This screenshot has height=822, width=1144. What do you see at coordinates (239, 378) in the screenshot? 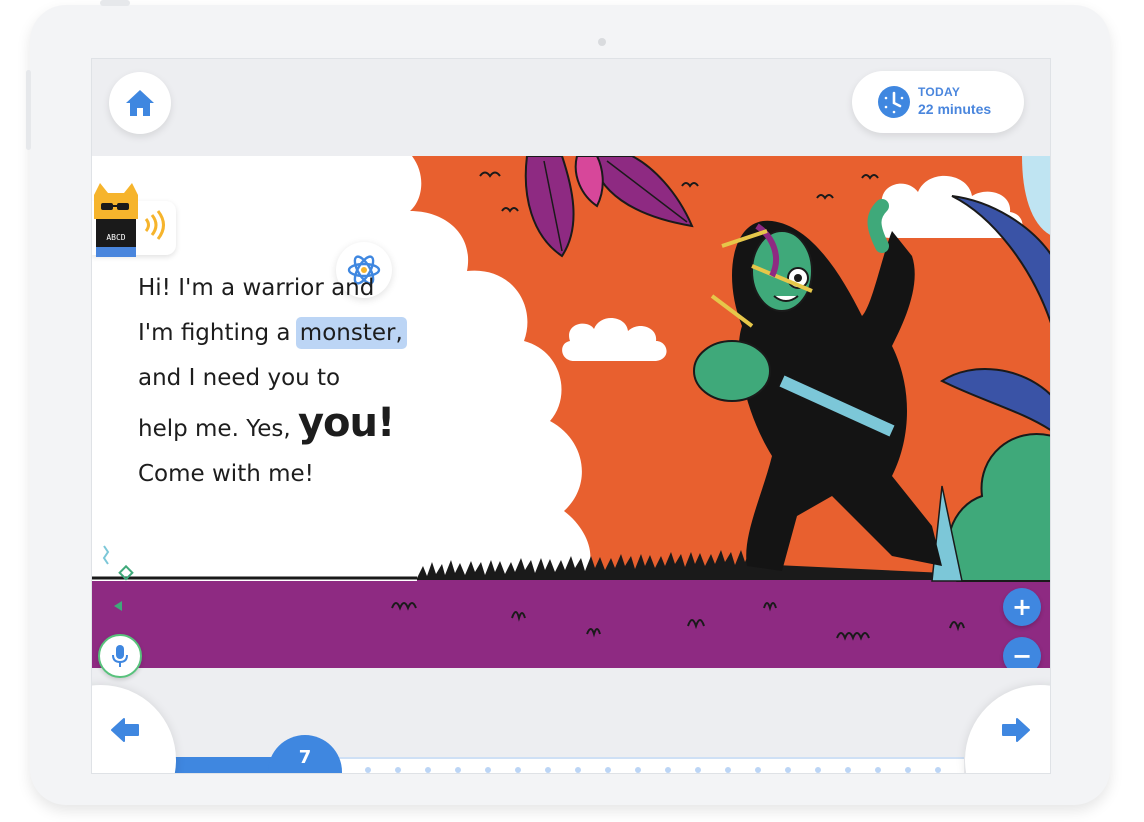
I see `story-line-3: and I need you to` at bounding box center [239, 378].